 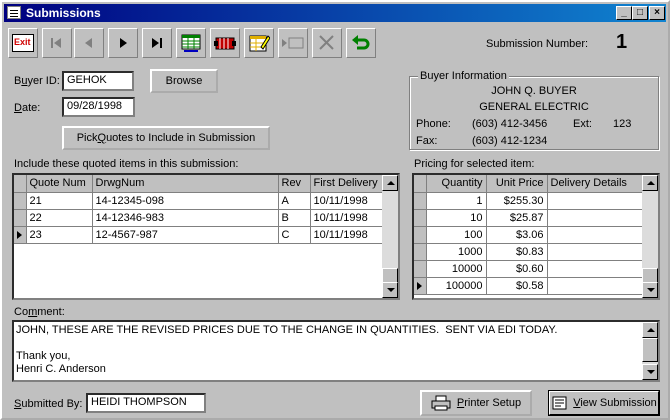 What do you see at coordinates (185, 235) in the screenshot?
I see `drwg-num-cell: 12-4567-987` at bounding box center [185, 235].